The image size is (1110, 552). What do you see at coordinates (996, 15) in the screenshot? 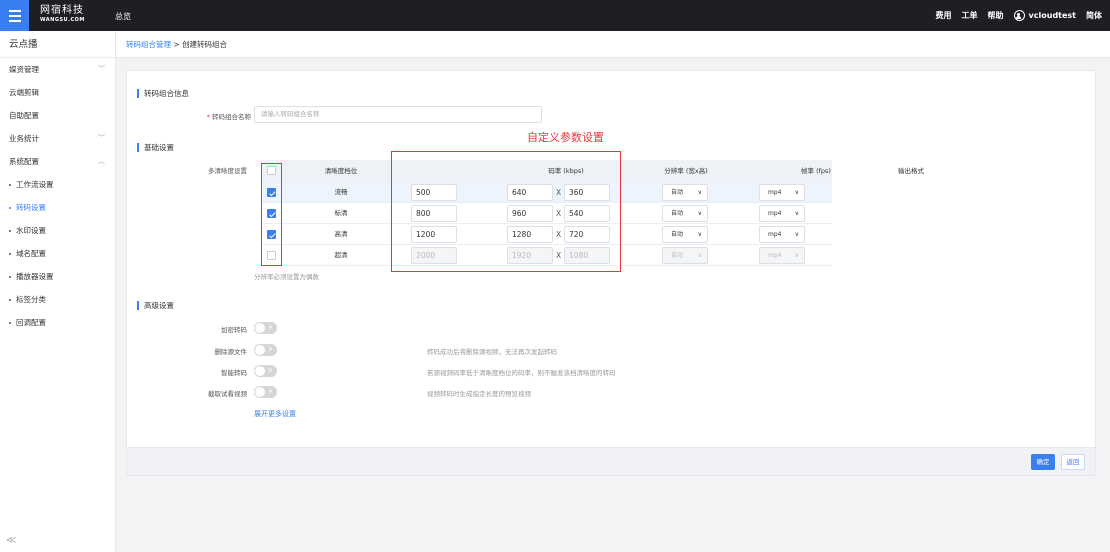
I see `nav-help-link: 帮助` at bounding box center [996, 15].